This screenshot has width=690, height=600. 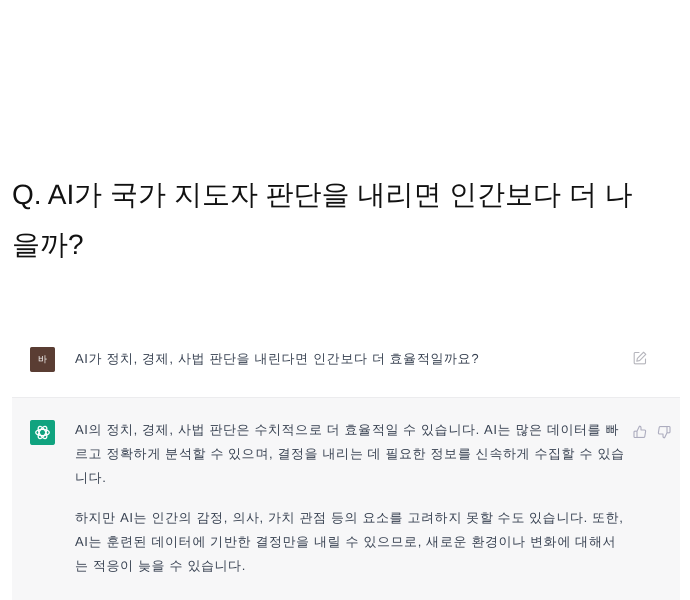 What do you see at coordinates (640, 432) in the screenshot?
I see `thumbs-up-icon` at bounding box center [640, 432].